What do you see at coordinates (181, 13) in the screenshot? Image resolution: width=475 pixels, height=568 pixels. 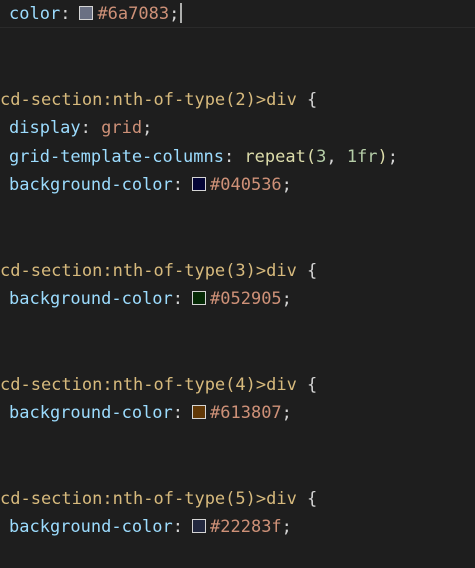 I see `text-cursor` at bounding box center [181, 13].